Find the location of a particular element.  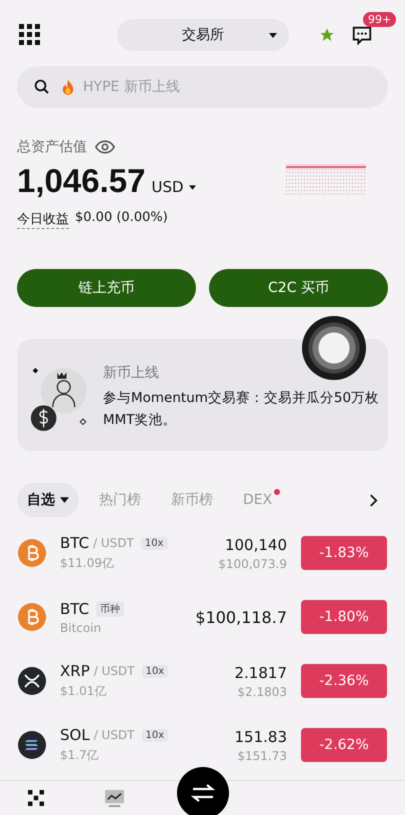

action-button: C2C 买币 is located at coordinates (298, 288).